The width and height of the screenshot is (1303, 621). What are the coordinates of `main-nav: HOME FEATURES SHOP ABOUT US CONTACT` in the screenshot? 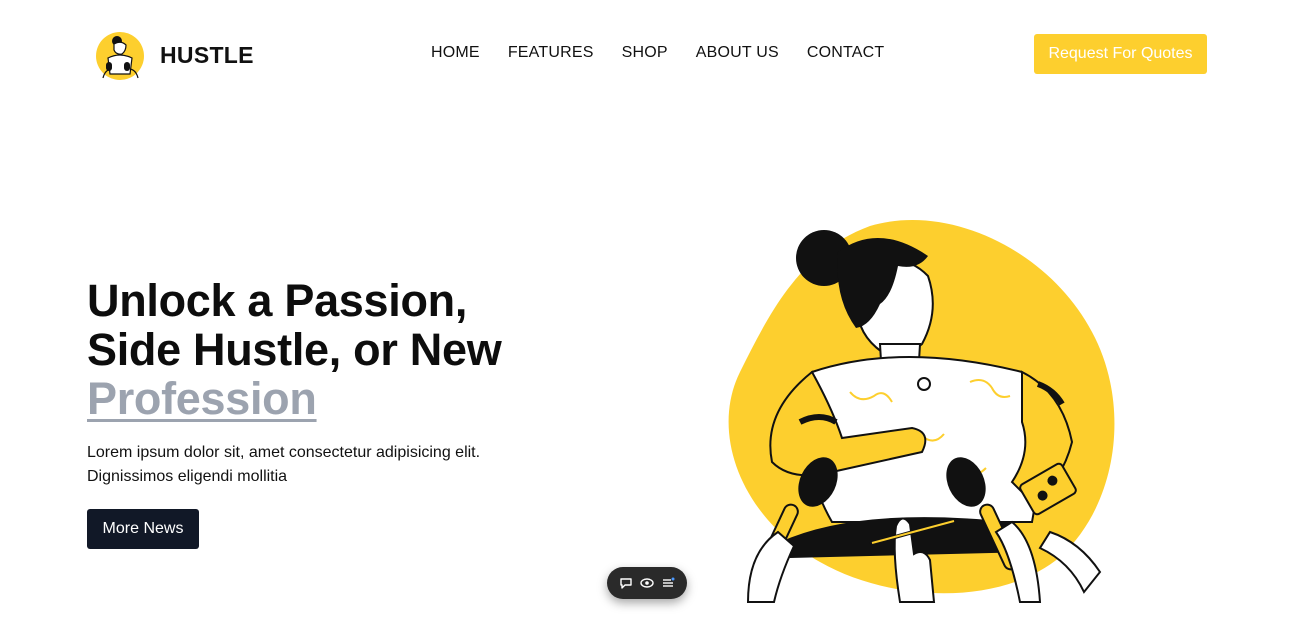 It's located at (657, 53).